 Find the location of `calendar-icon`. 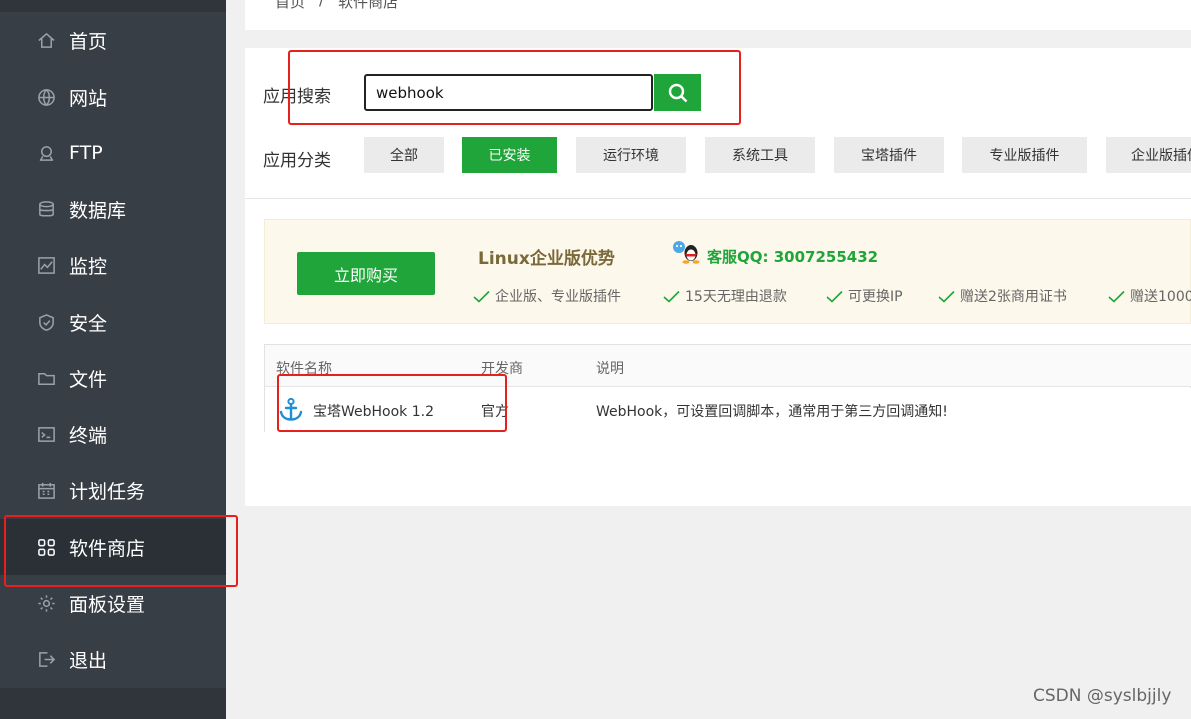

calendar-icon is located at coordinates (46, 490).